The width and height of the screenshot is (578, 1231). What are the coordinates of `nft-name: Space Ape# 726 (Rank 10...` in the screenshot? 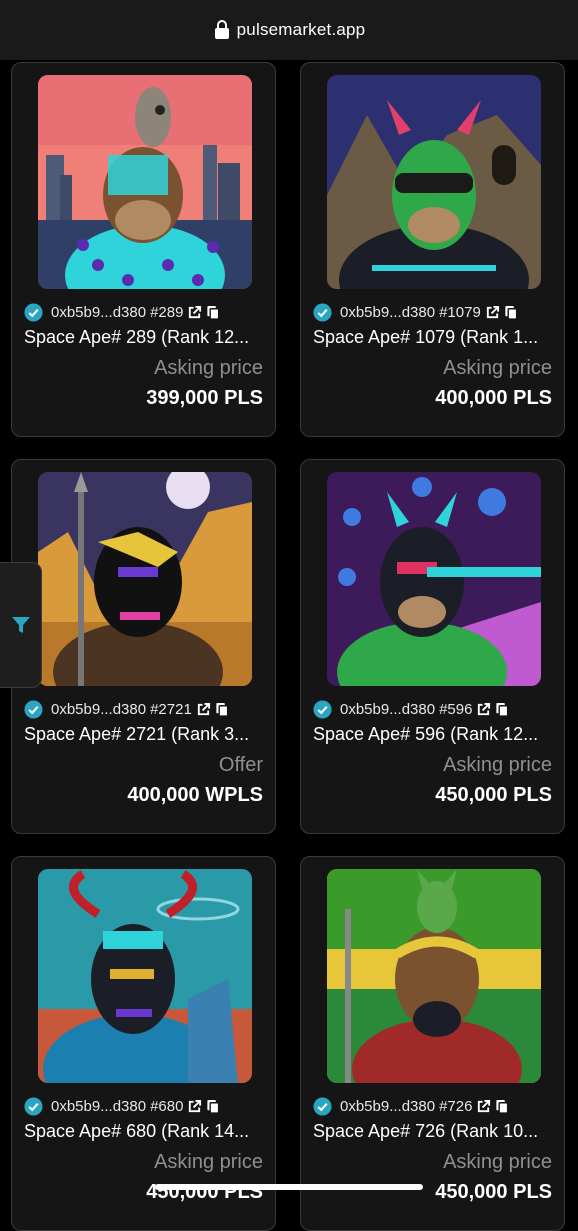 It's located at (435, 1131).